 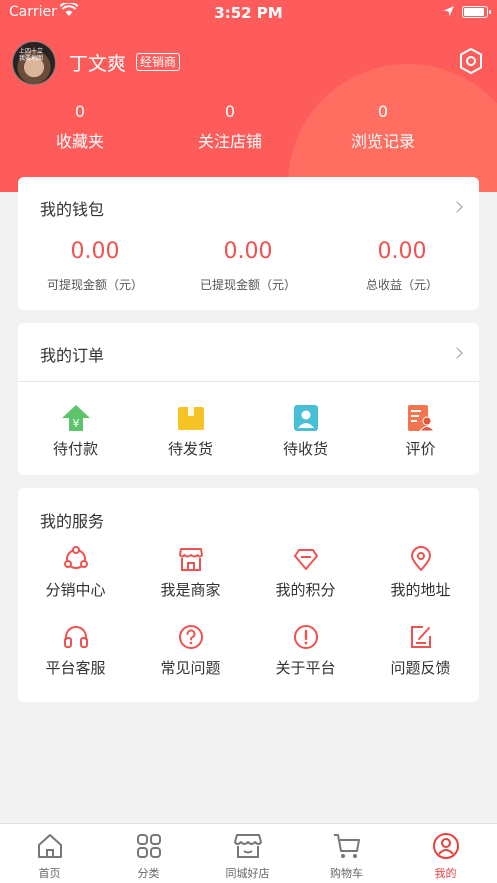 I want to click on service-label: 我是商家, so click(x=190, y=590).